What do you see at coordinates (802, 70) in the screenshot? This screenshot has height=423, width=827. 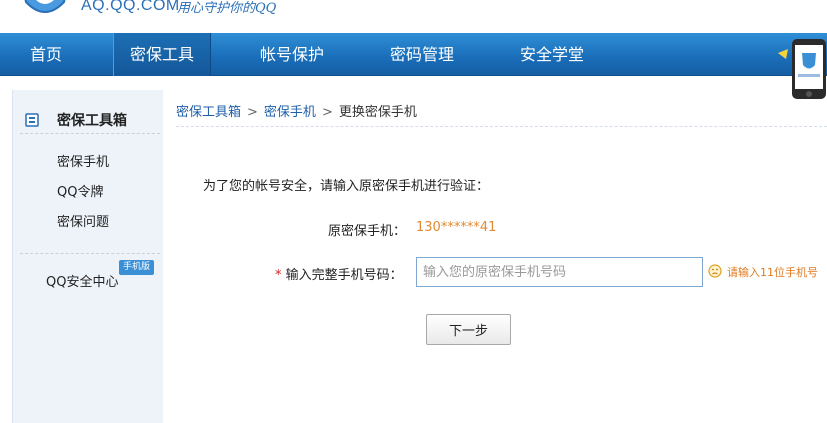 I see `qq-security-phone-icon` at bounding box center [802, 70].